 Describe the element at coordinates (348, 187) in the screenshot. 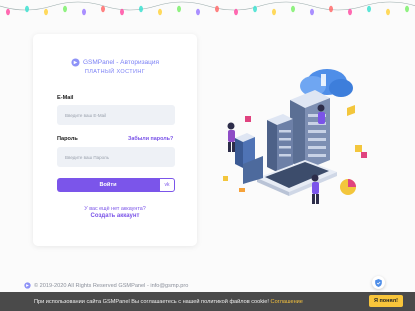

I see `pie-chart-icon` at that location.